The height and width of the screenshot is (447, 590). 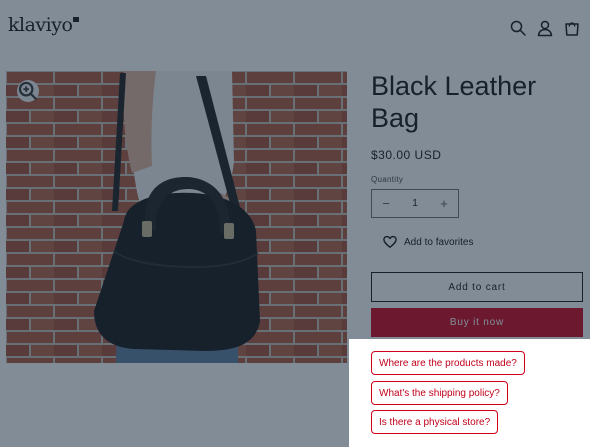 What do you see at coordinates (444, 203) in the screenshot?
I see `quantity-increase-button: +` at bounding box center [444, 203].